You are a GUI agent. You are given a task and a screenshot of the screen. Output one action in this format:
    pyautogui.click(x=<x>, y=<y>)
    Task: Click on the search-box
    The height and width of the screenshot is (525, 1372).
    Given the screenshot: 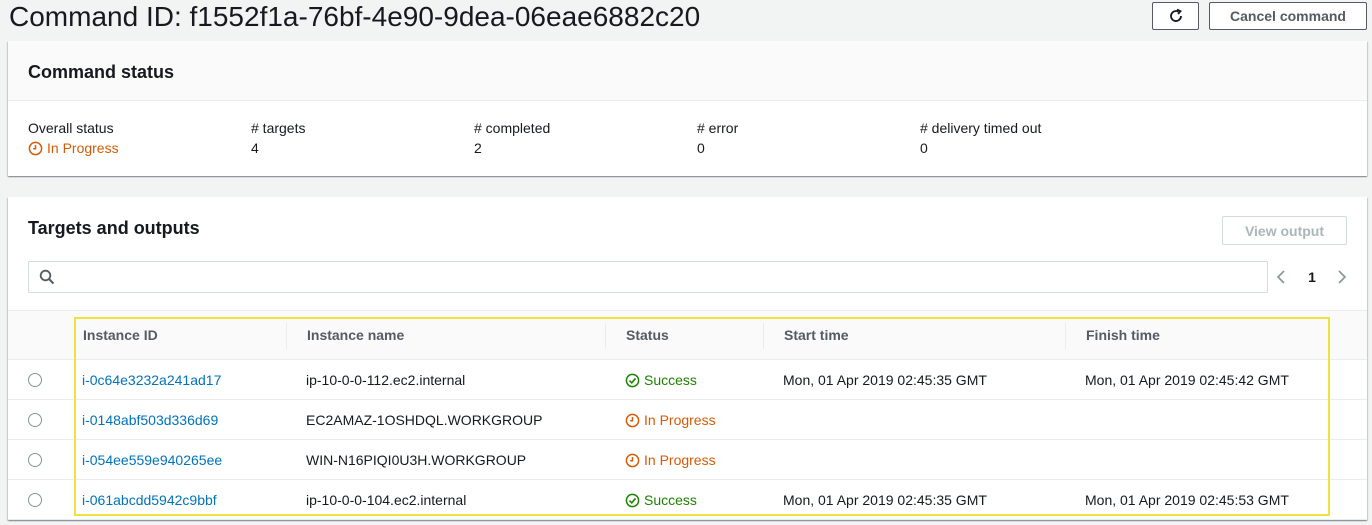 What is the action you would take?
    pyautogui.click(x=648, y=277)
    